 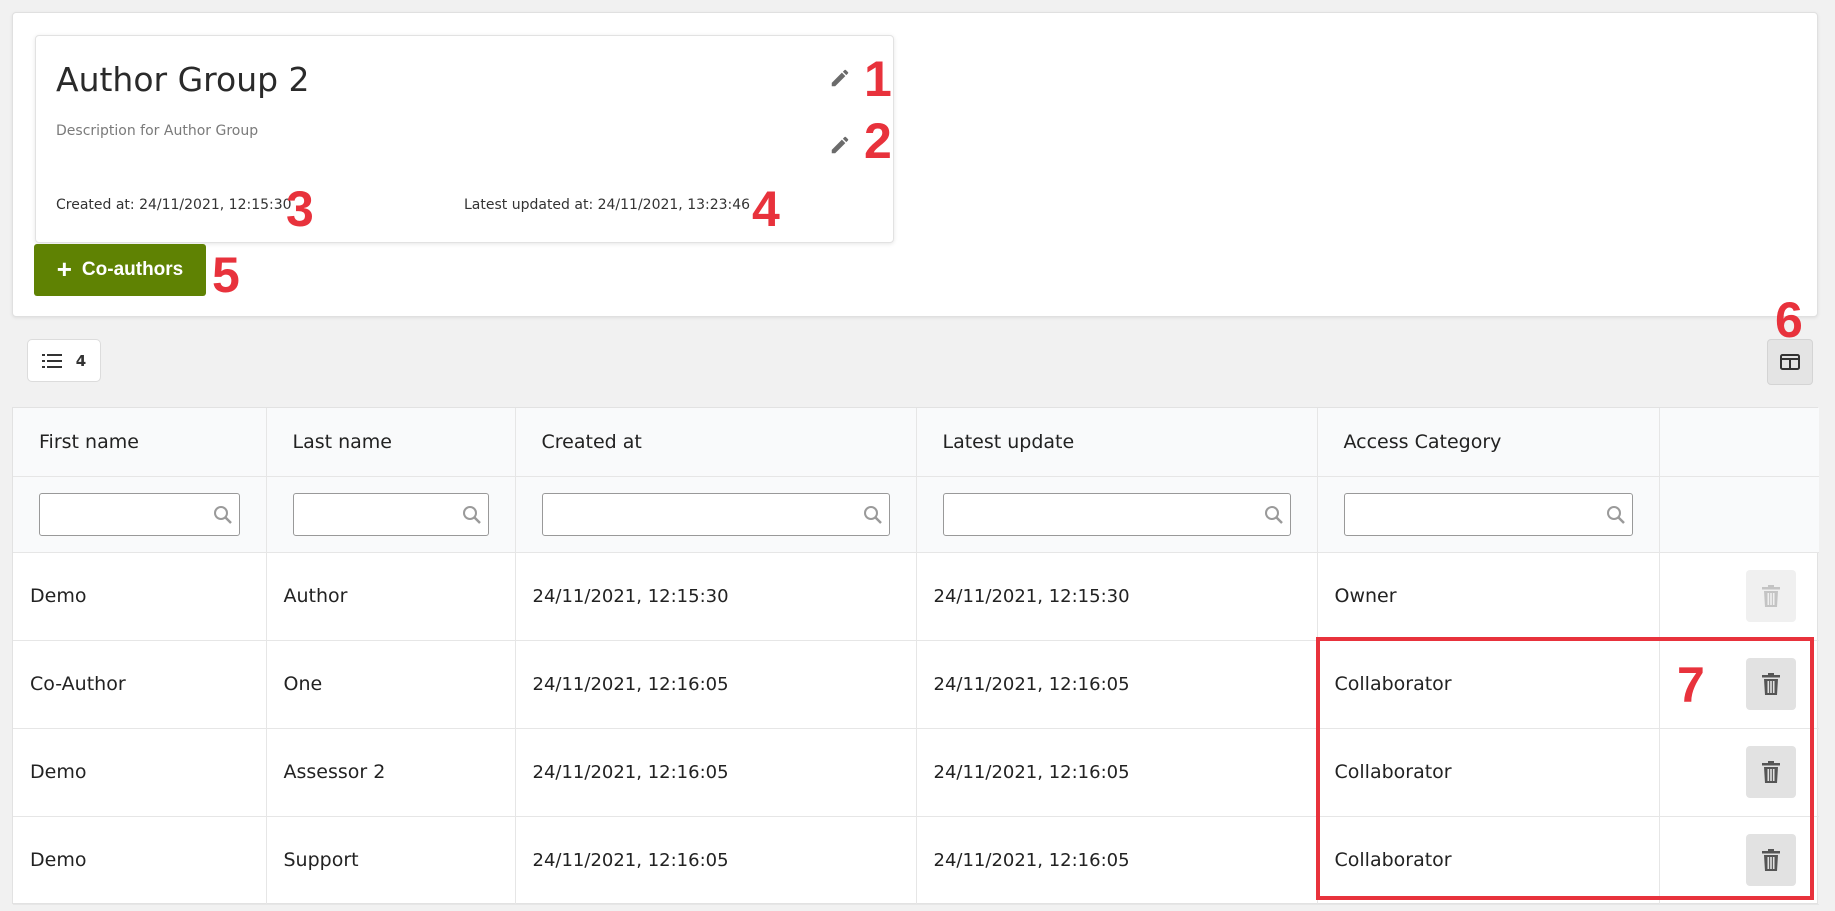 I want to click on filter-last-name-input, so click(x=390, y=514).